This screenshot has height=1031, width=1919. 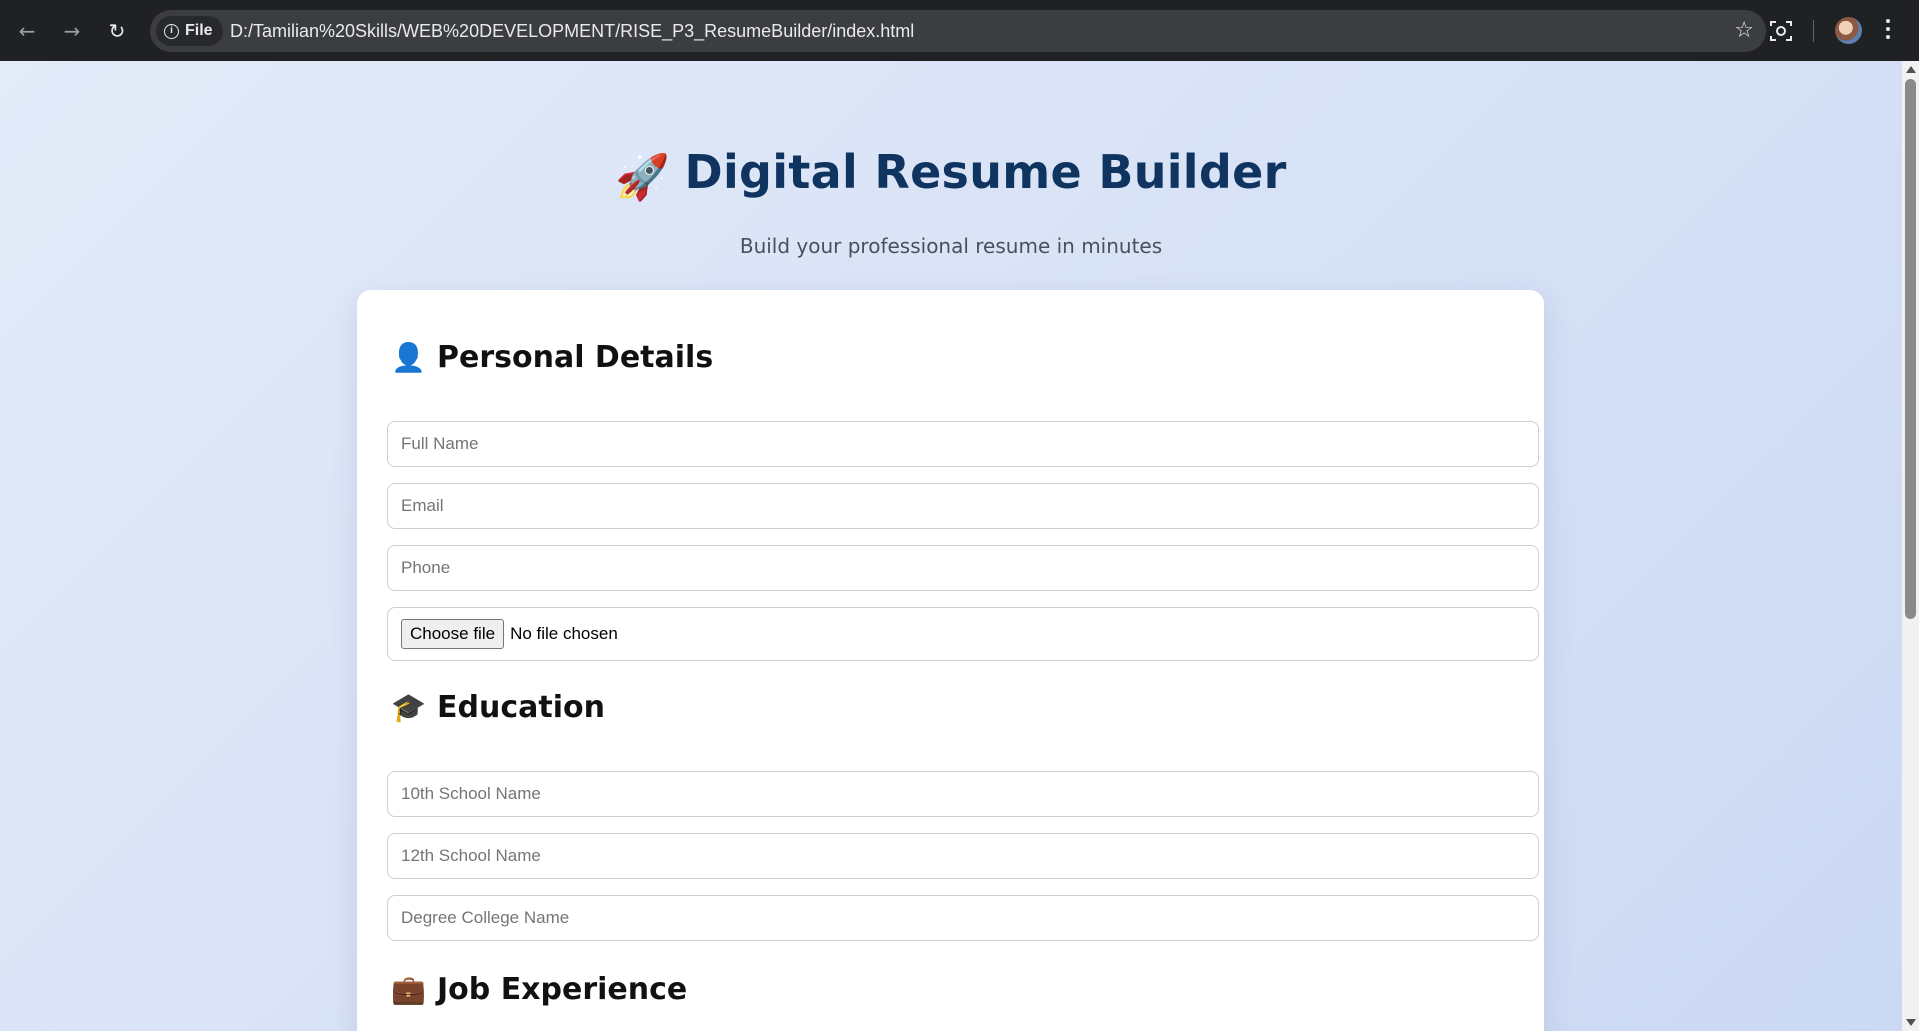 I want to click on job-experience-heading: 💼 Job Experience, so click(x=539, y=989).